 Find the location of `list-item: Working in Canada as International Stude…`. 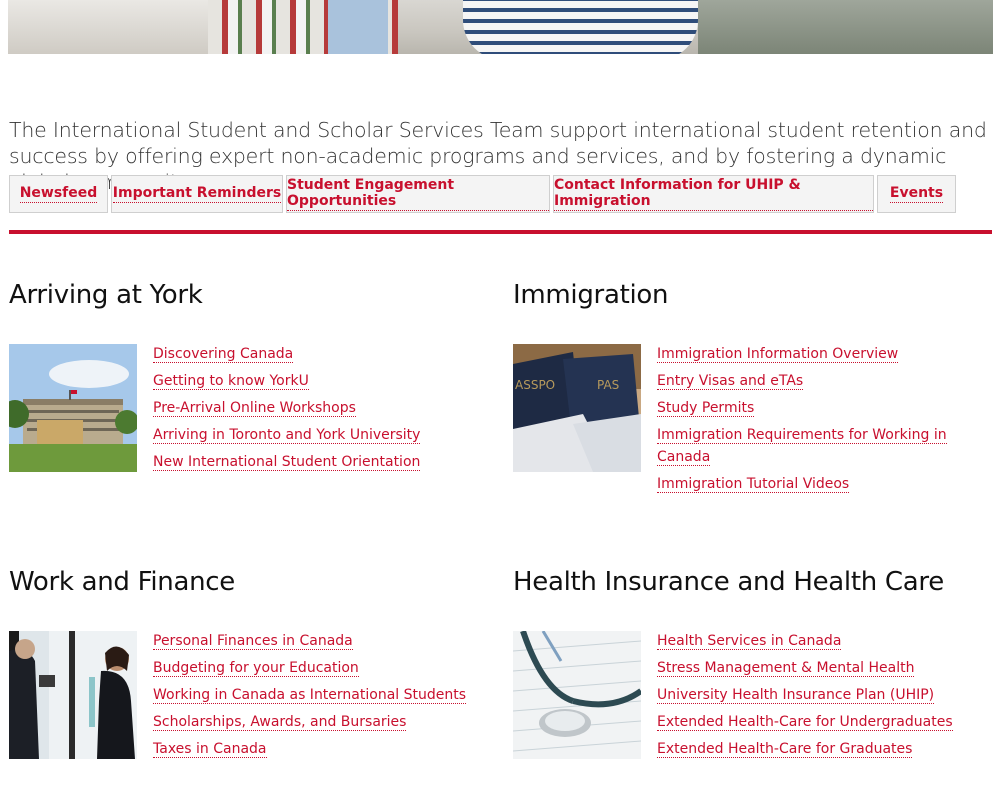

list-item: Working in Canada as International Stude… is located at coordinates (310, 696).